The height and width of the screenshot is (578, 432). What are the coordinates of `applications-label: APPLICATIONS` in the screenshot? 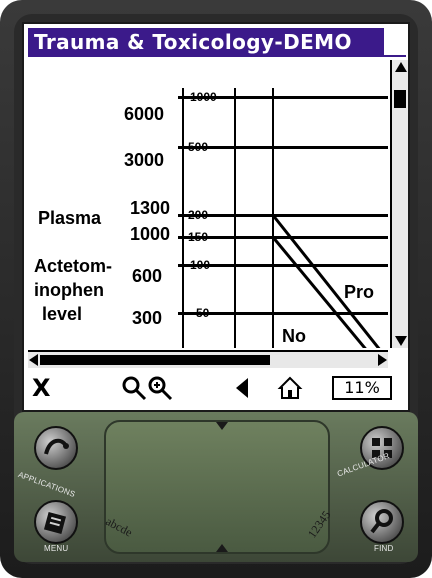 It's located at (46, 484).